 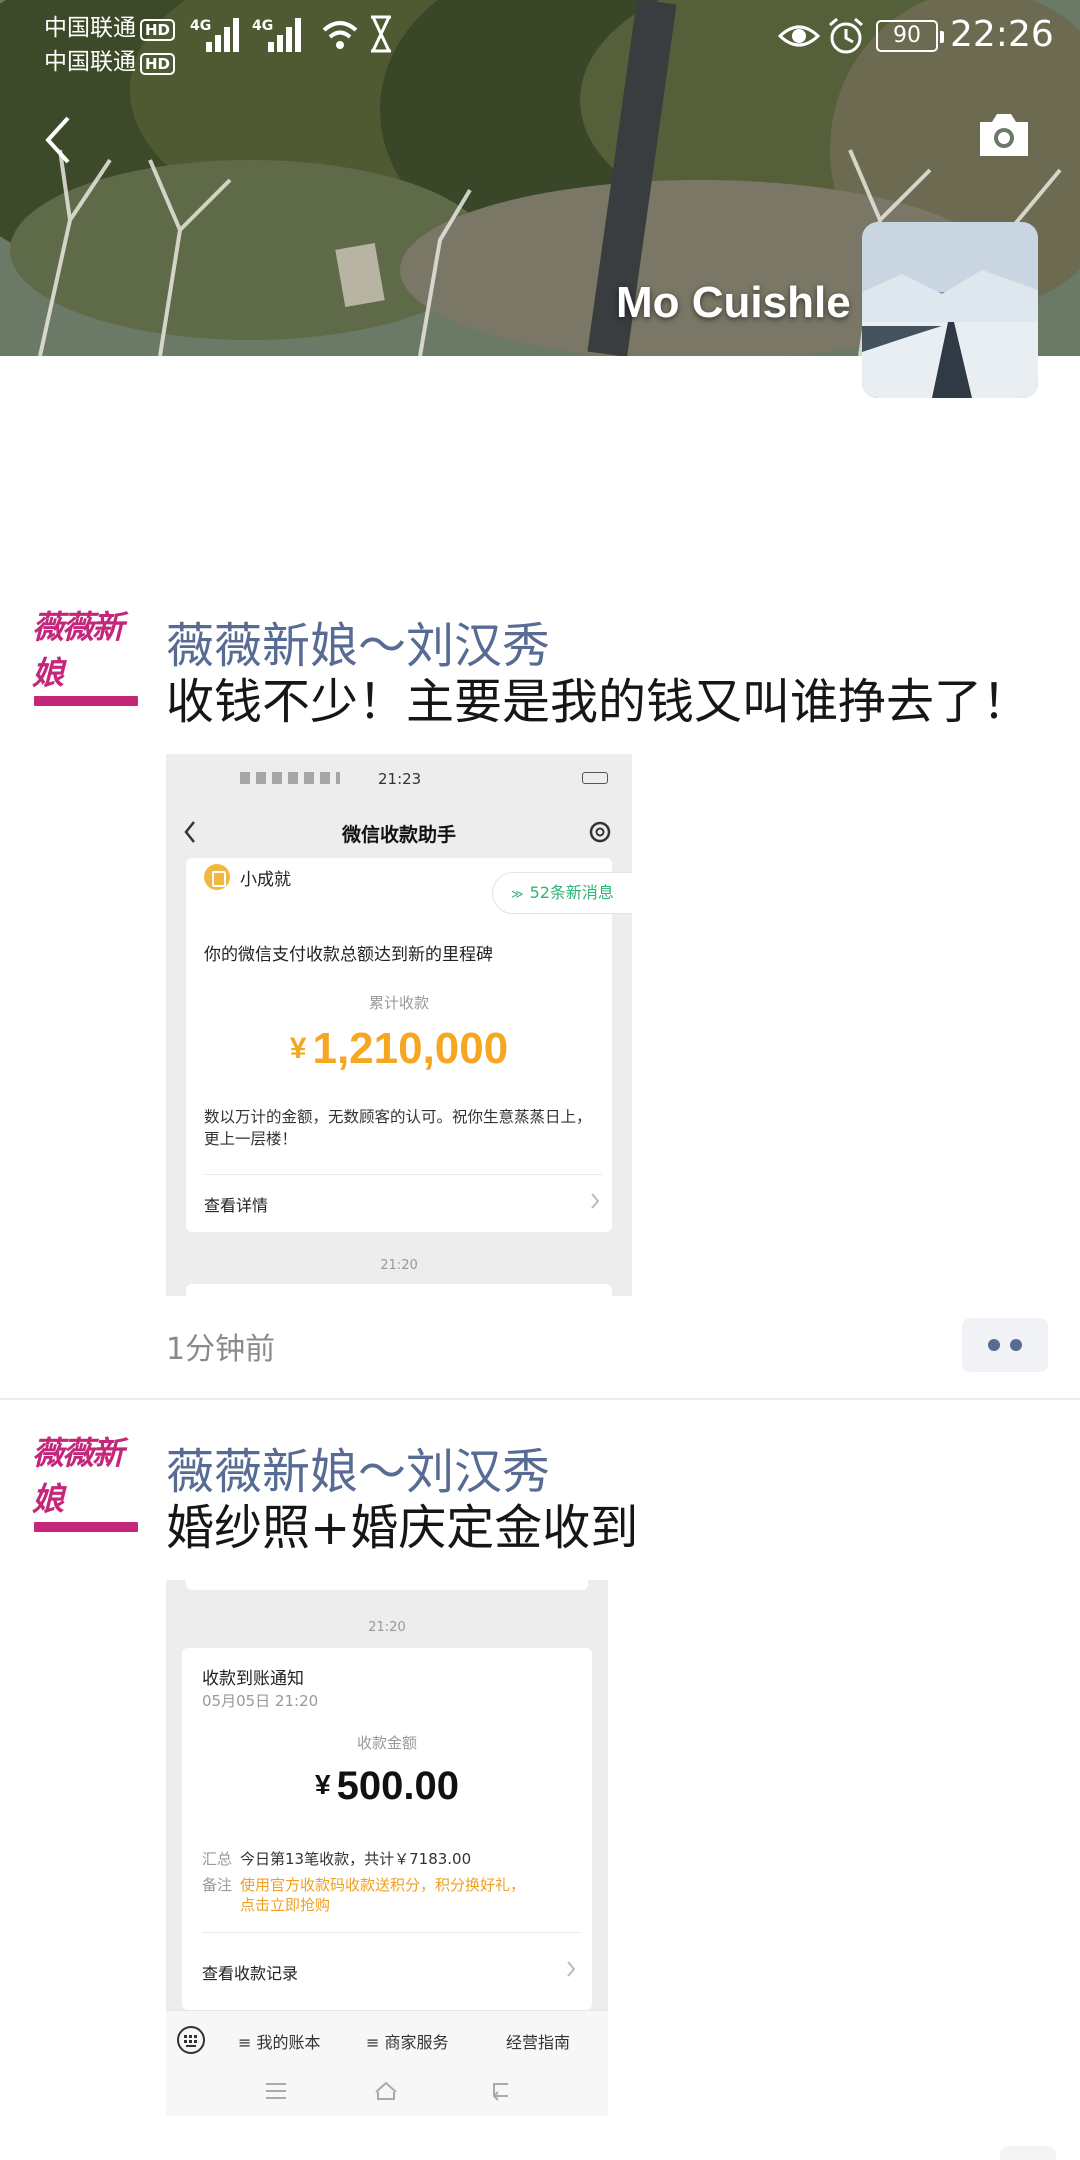 What do you see at coordinates (1002, 34) in the screenshot?
I see `status-time: 22:26` at bounding box center [1002, 34].